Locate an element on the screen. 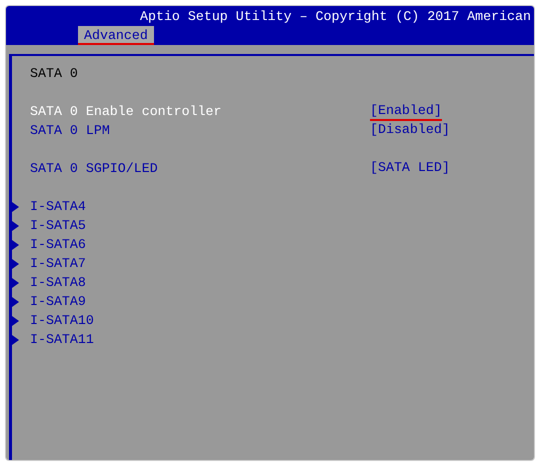  section-title: SATA 0 is located at coordinates (53, 74).